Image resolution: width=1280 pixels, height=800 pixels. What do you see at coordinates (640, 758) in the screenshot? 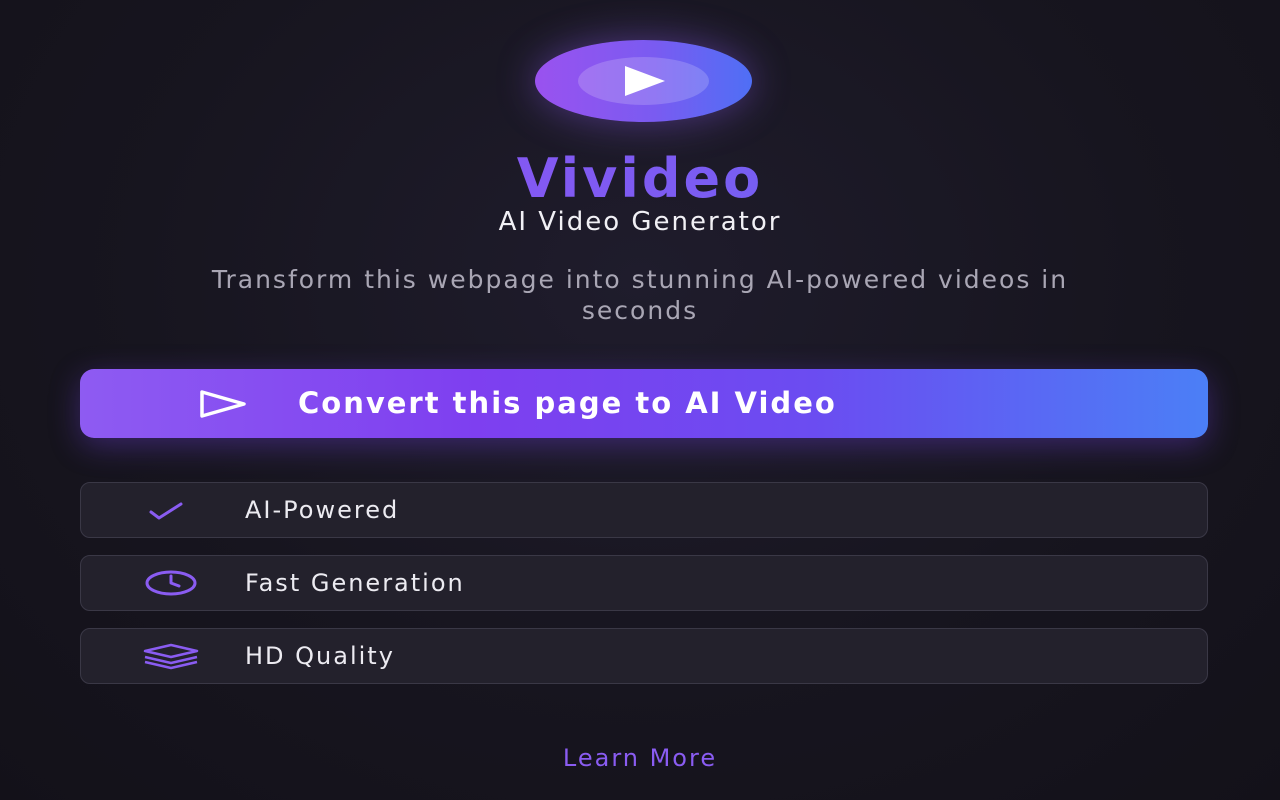
I see `learn-more-link: Learn More` at bounding box center [640, 758].